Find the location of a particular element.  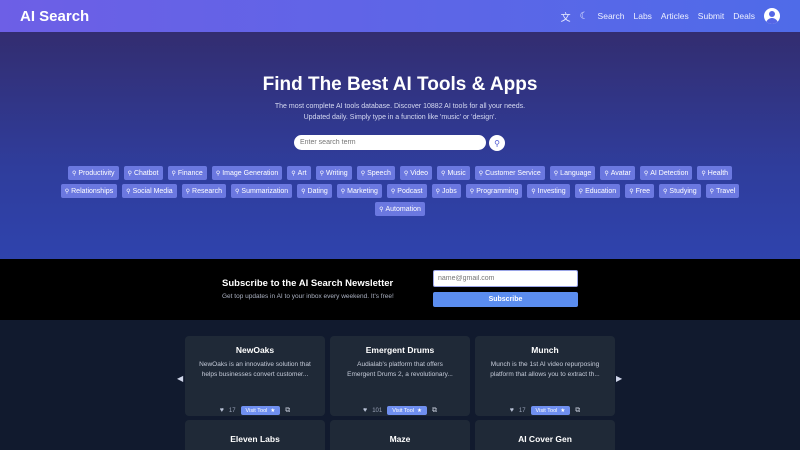

nav-submit: Submit is located at coordinates (711, 16).